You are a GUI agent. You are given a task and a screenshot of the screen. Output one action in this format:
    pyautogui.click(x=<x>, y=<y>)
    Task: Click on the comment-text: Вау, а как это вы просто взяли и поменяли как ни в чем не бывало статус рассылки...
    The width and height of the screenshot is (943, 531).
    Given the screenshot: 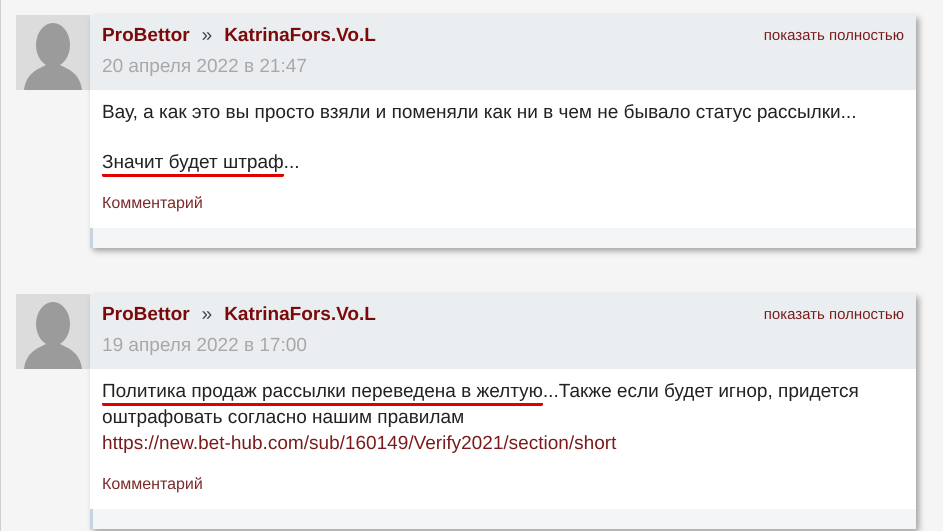 What is the action you would take?
    pyautogui.click(x=480, y=113)
    